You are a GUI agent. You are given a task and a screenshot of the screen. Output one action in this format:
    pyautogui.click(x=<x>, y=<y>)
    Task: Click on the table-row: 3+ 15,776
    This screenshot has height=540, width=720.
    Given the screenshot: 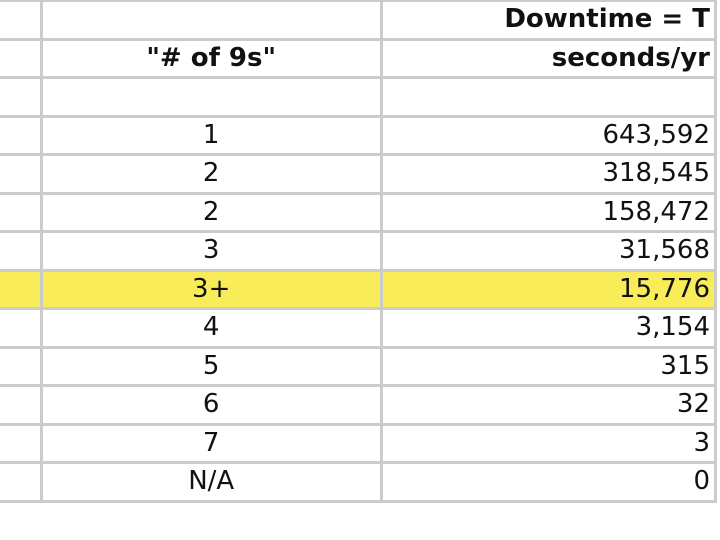 What is the action you would take?
    pyautogui.click(x=359, y=289)
    